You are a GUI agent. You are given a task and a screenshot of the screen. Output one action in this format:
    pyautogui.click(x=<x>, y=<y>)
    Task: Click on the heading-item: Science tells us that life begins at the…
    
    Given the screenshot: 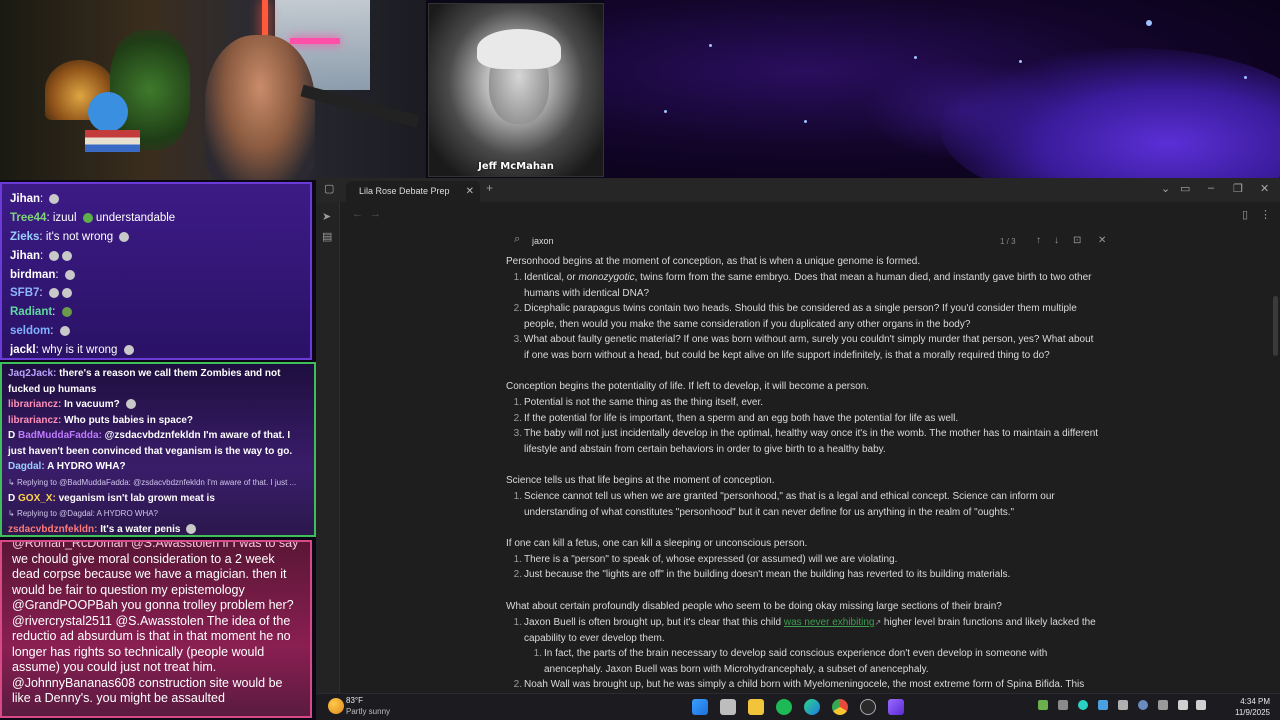 What is the action you would take?
    pyautogui.click(x=640, y=480)
    